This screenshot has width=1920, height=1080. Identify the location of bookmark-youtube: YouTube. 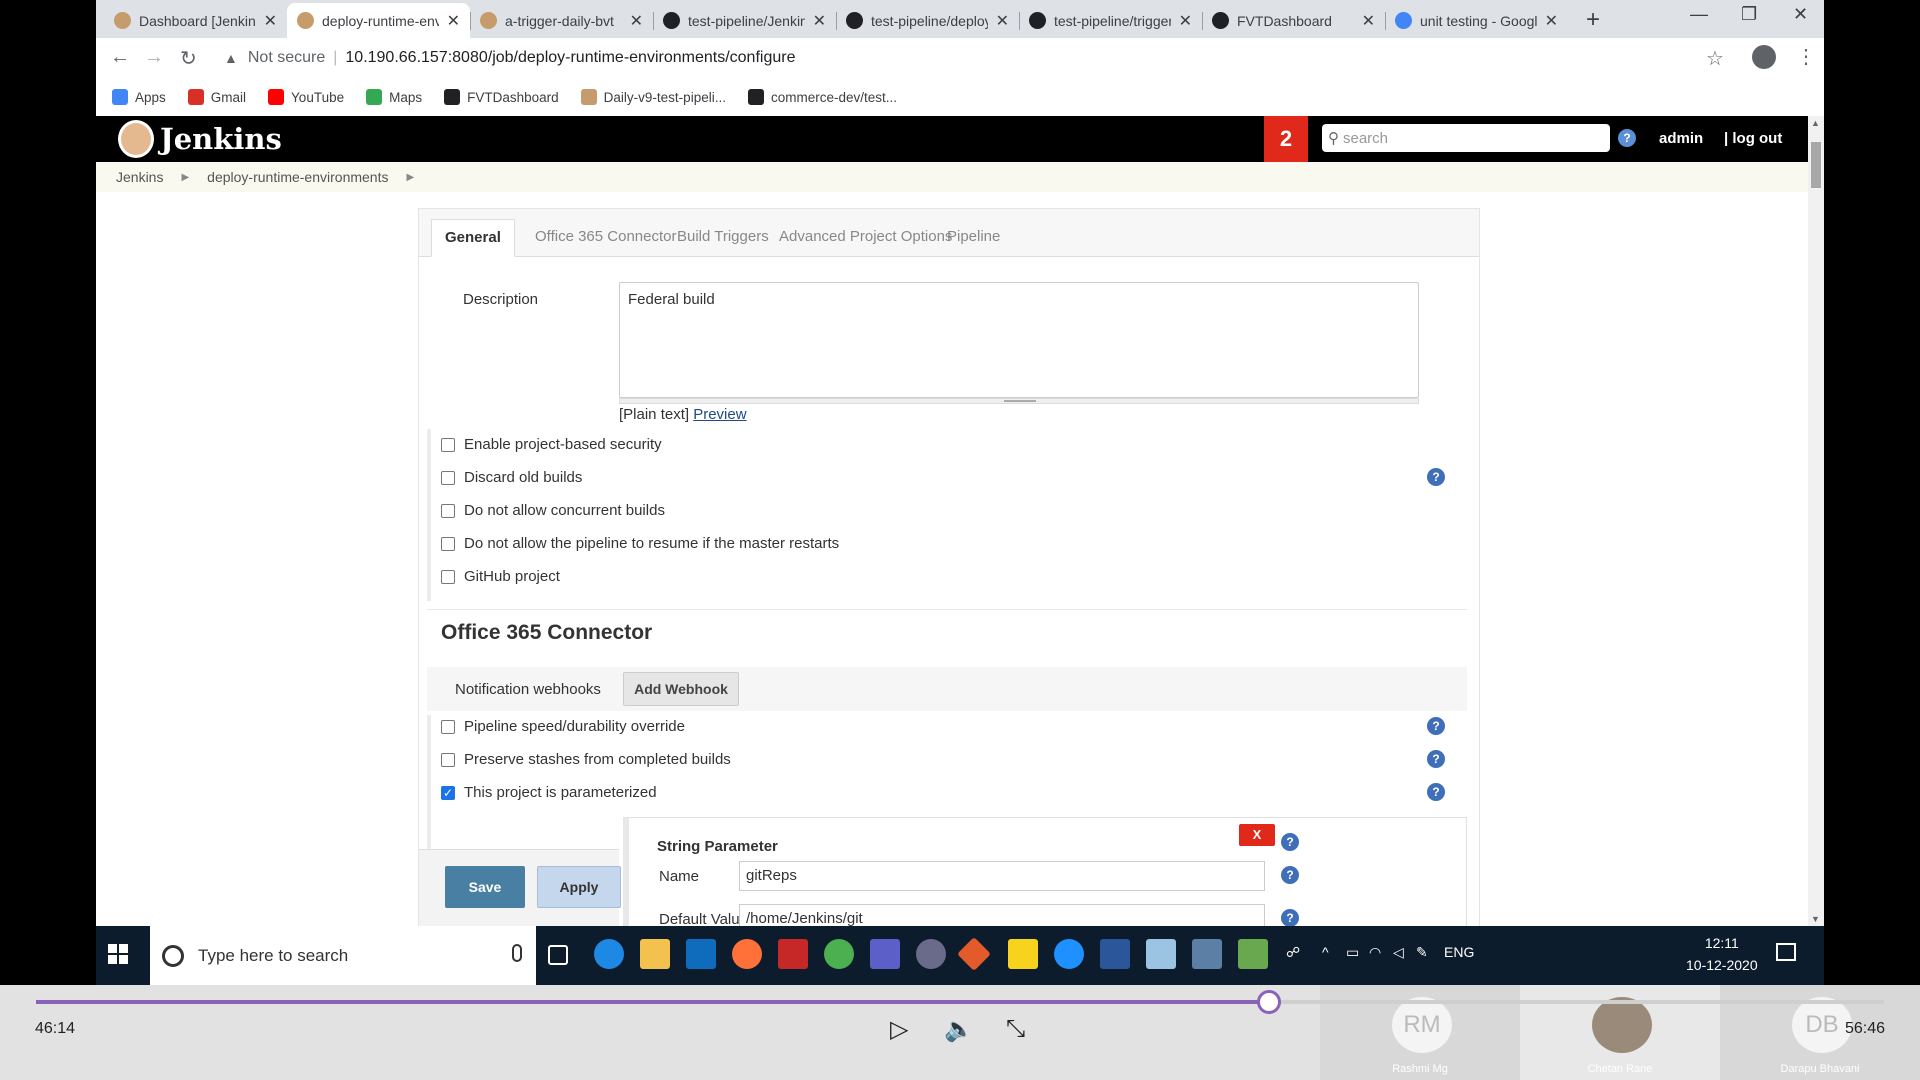
(306, 97).